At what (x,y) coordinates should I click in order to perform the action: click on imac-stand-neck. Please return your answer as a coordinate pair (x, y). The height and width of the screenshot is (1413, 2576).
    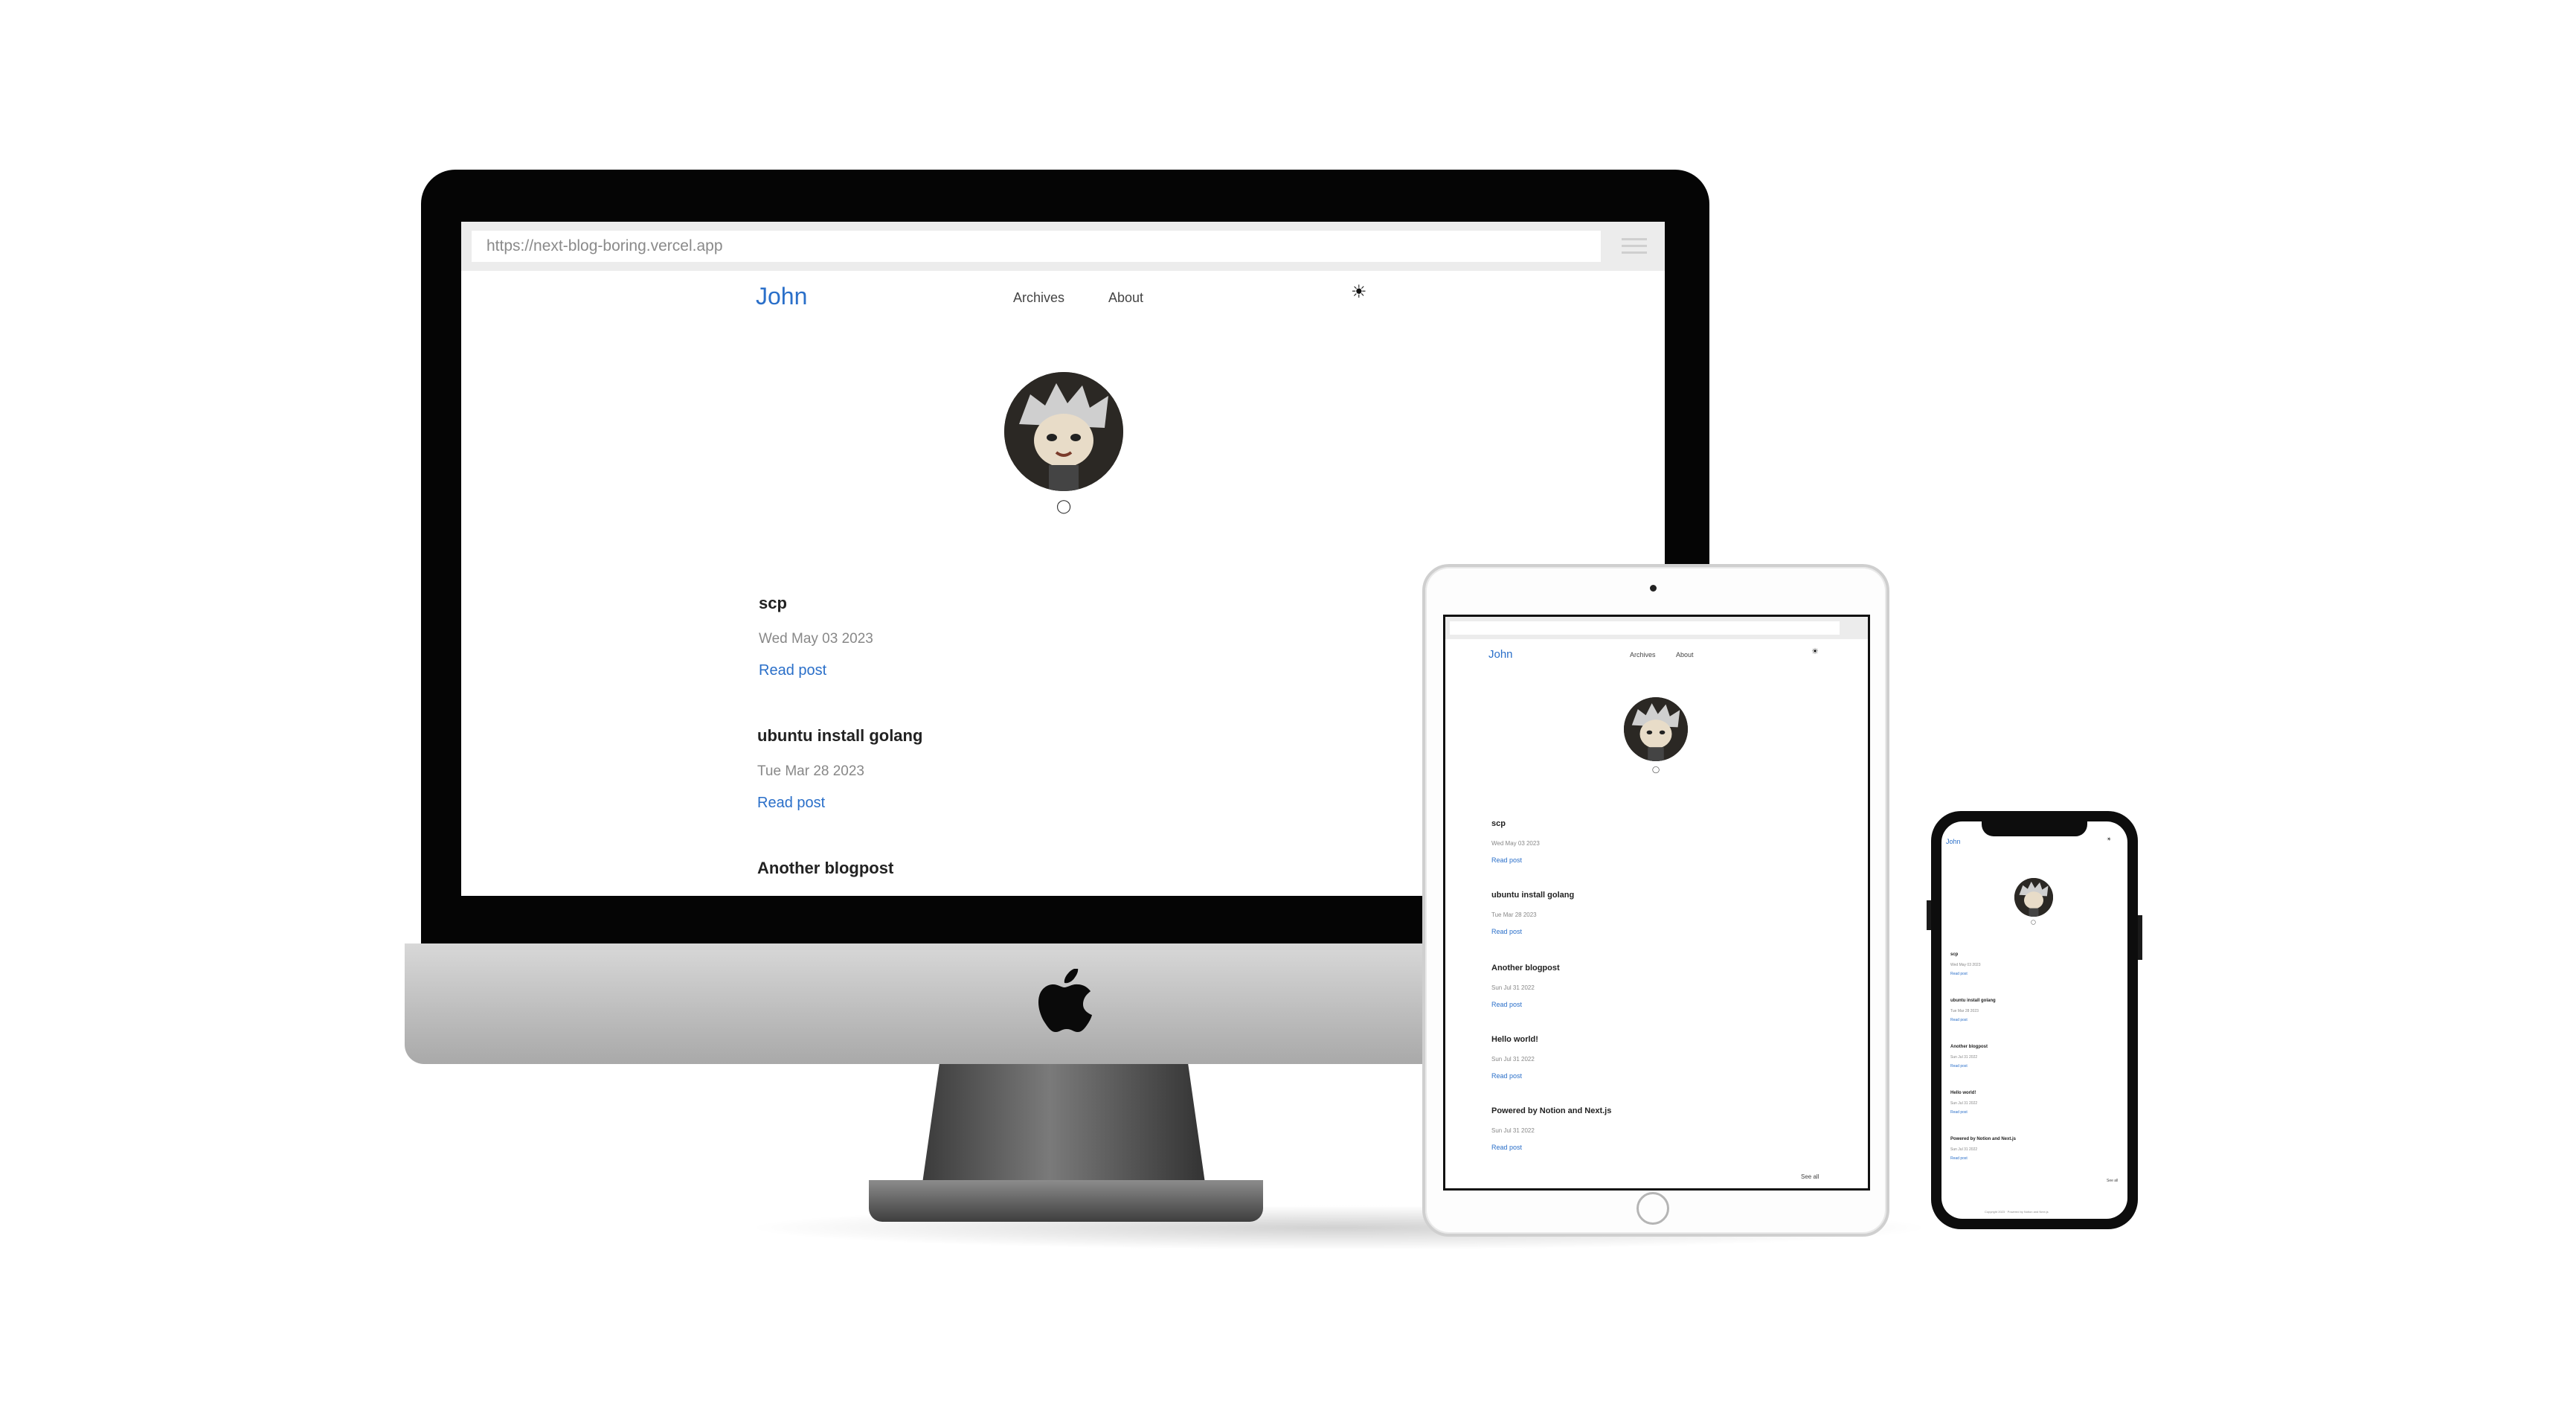
    Looking at the image, I should click on (1063, 1123).